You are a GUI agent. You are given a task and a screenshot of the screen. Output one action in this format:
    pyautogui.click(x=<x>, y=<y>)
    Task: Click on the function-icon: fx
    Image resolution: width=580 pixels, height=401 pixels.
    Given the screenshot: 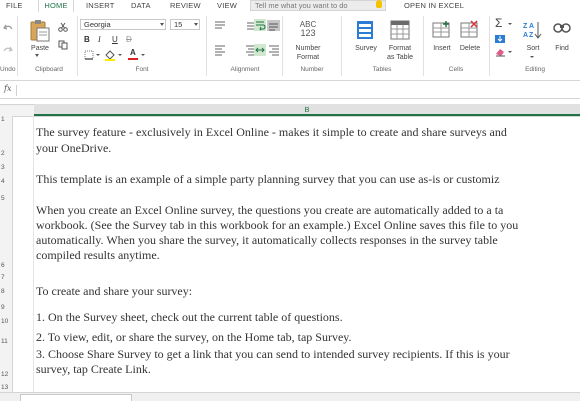 What is the action you would take?
    pyautogui.click(x=7, y=88)
    